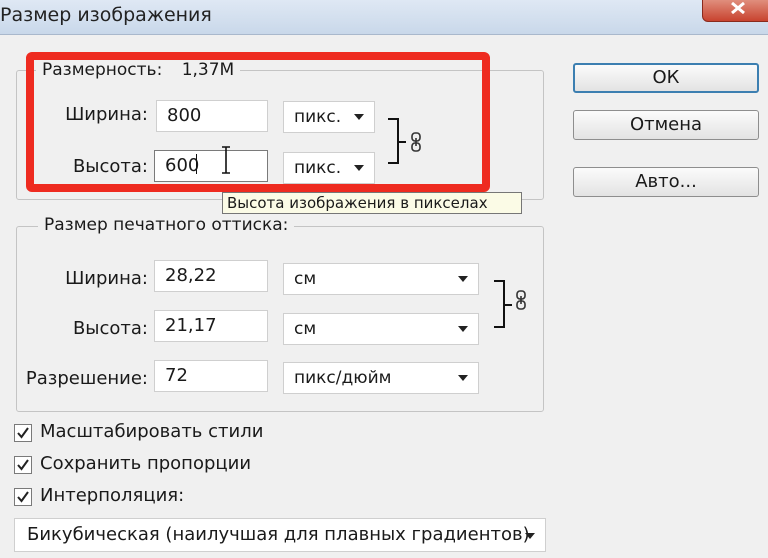  I want to click on constrain-checkbox, so click(23, 465).